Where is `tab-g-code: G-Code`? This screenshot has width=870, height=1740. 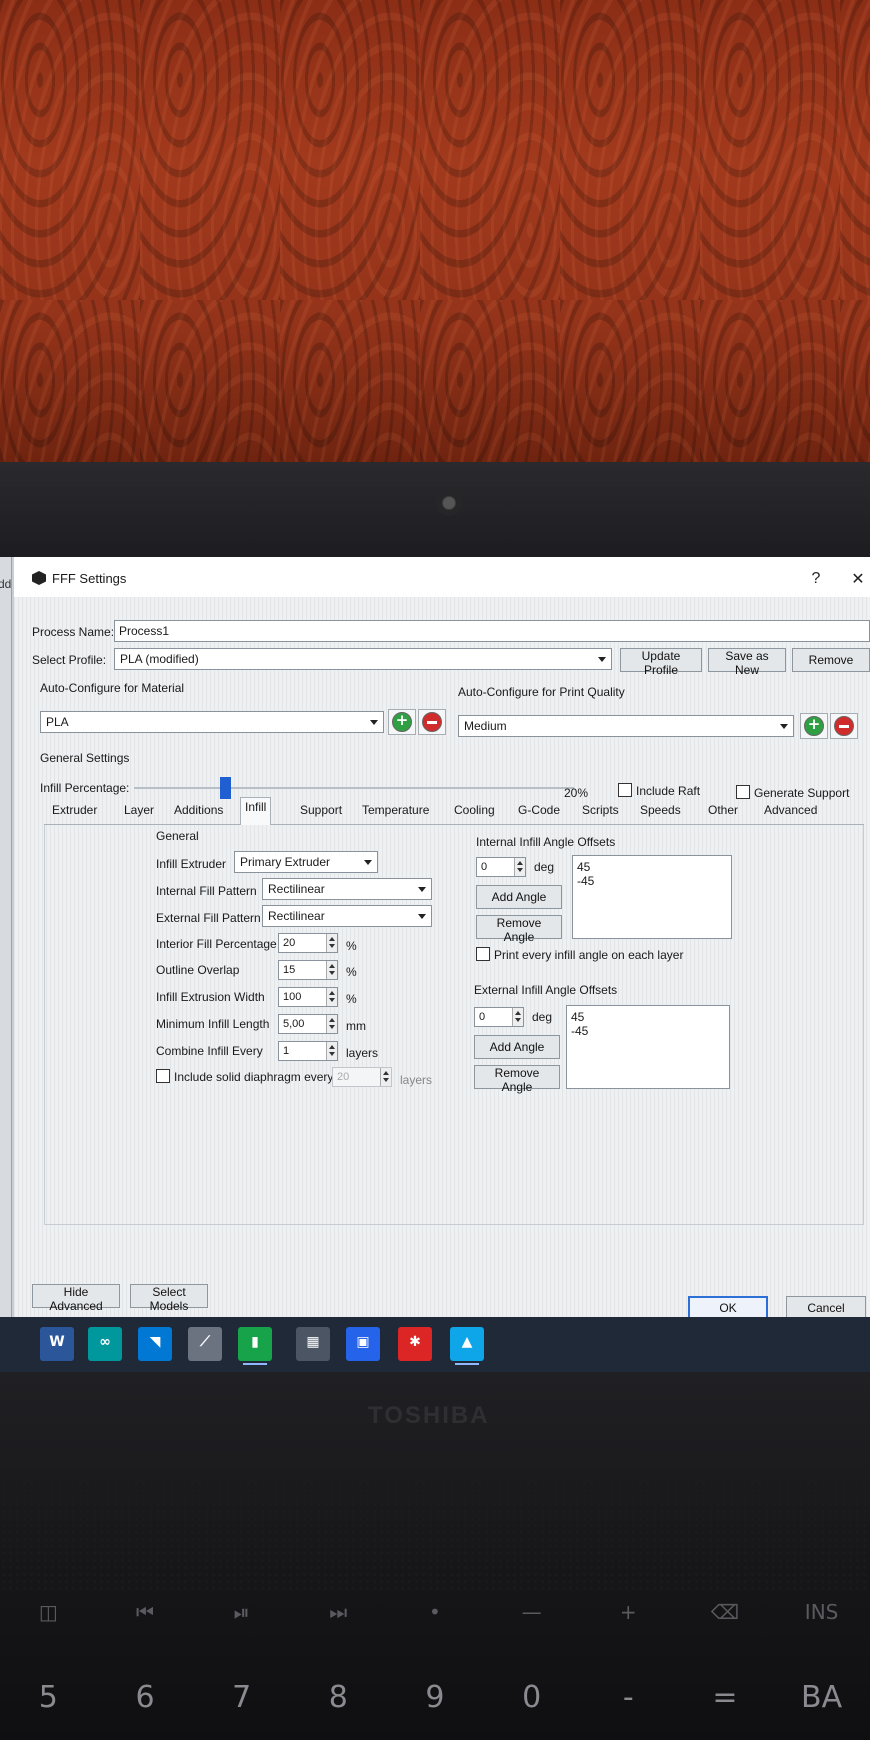 tab-g-code: G-Code is located at coordinates (539, 810).